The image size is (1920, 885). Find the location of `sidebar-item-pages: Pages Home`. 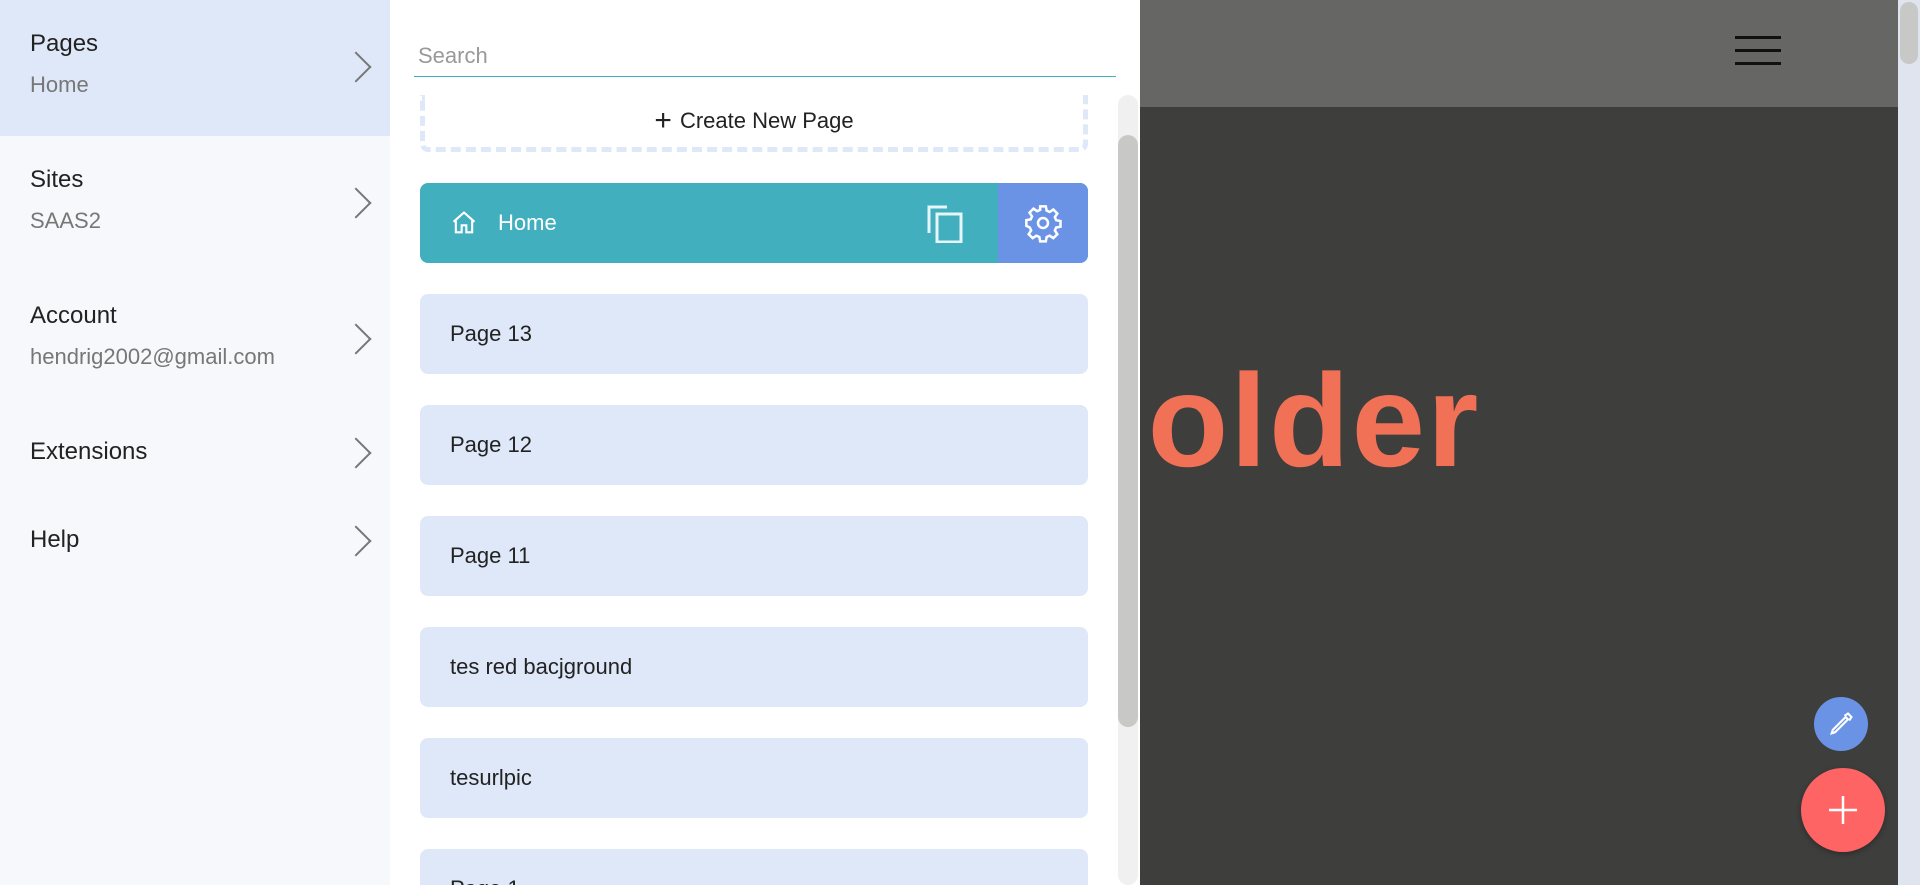

sidebar-item-pages: Pages Home is located at coordinates (195, 68).